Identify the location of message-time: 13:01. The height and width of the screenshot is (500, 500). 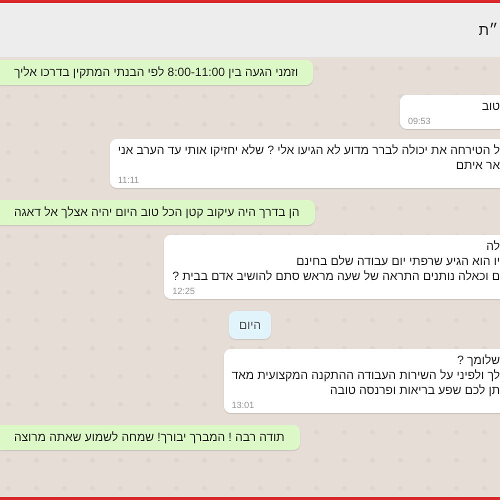
(244, 405).